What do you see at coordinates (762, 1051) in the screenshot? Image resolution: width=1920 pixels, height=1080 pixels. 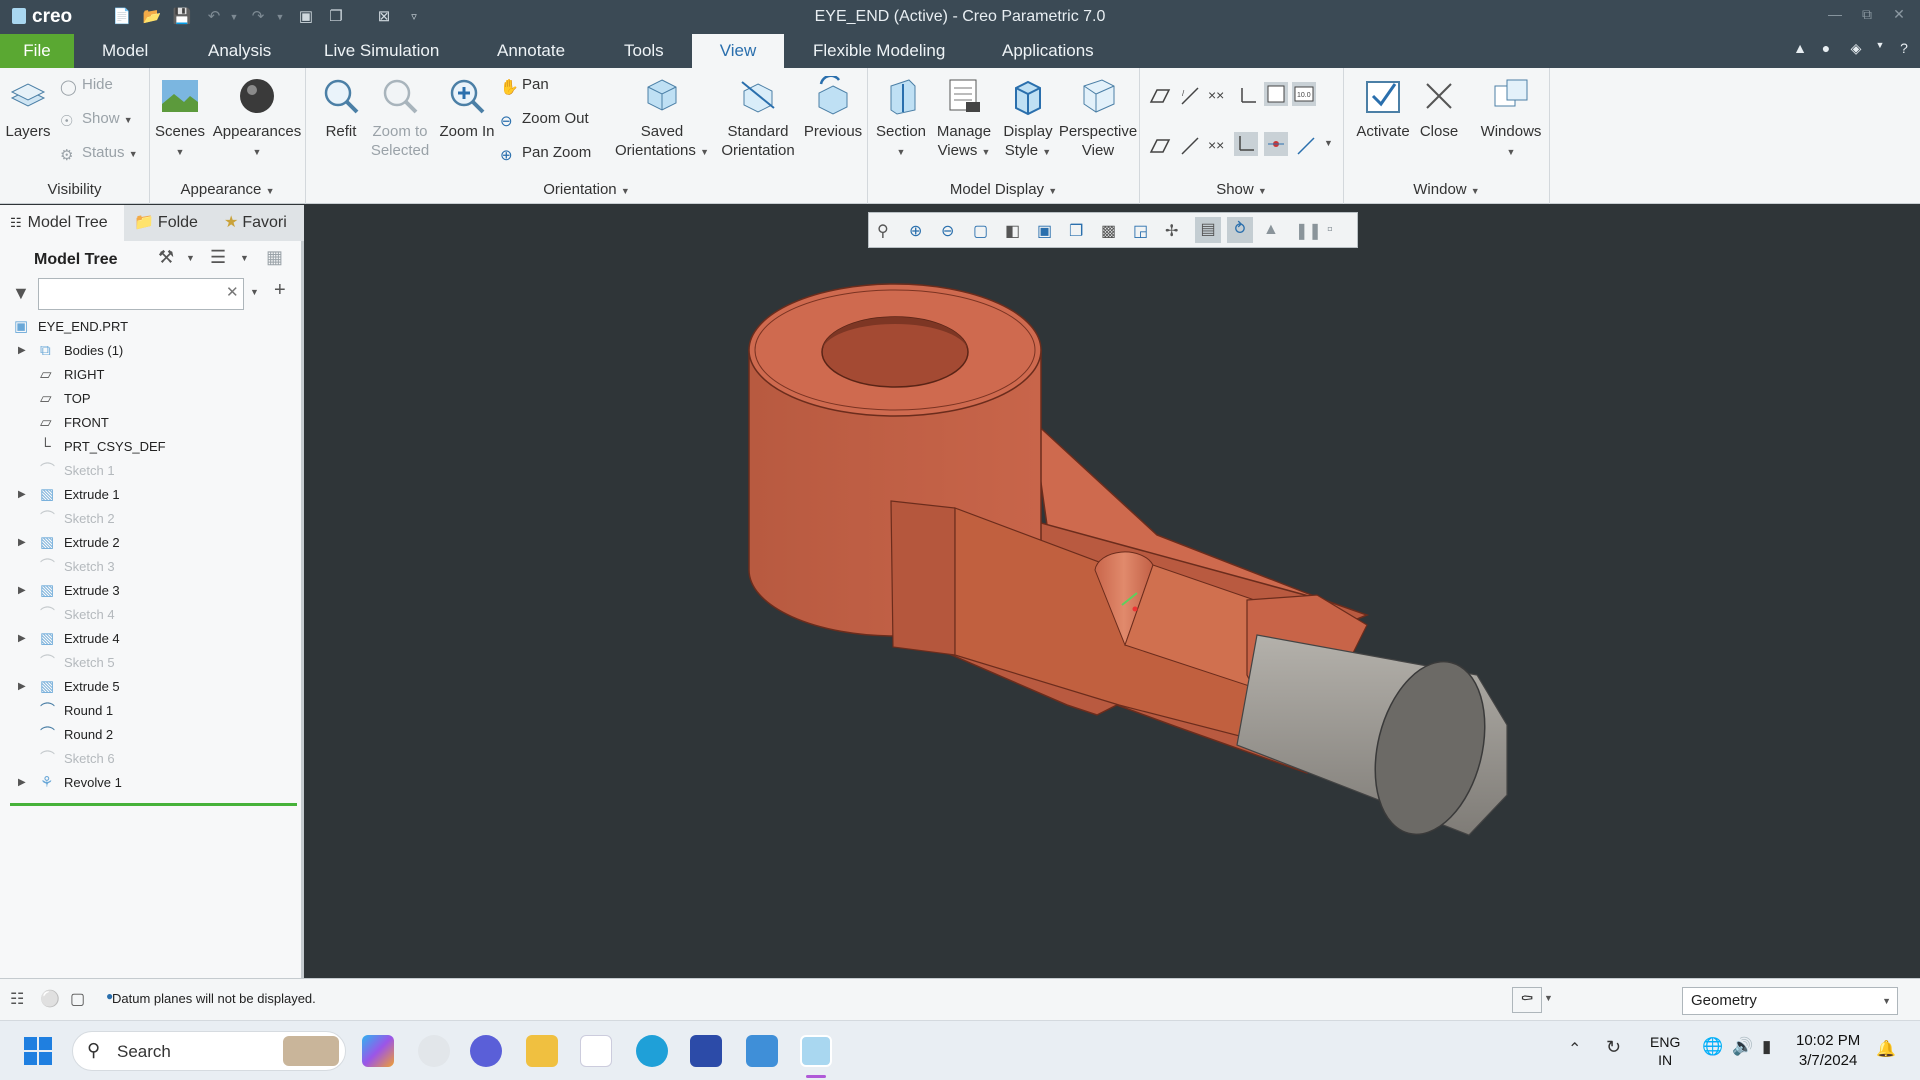 I see `photos-icon` at bounding box center [762, 1051].